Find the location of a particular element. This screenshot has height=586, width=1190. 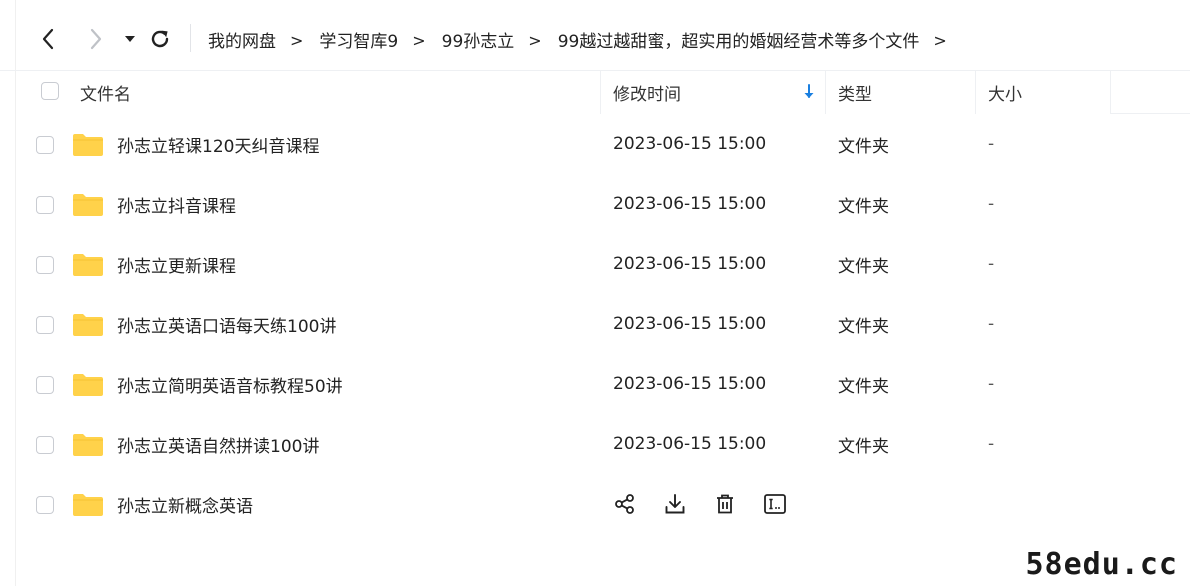

breadcrumb-item-root: 我的网盘 is located at coordinates (242, 39).